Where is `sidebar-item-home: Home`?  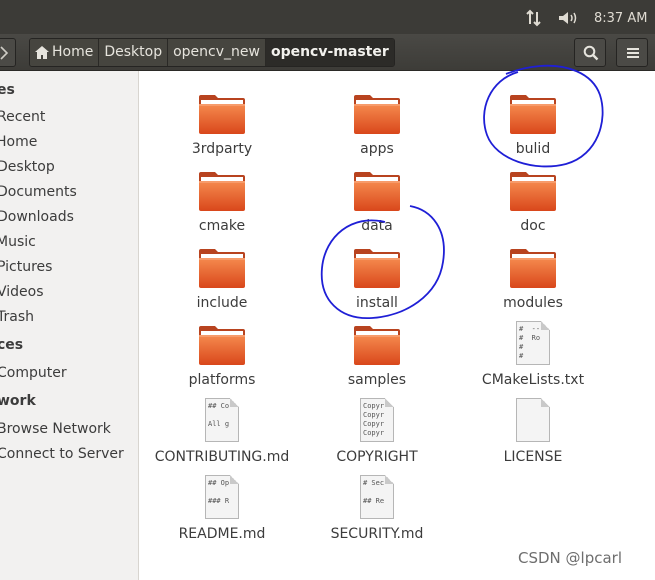
sidebar-item-home: Home is located at coordinates (18, 142).